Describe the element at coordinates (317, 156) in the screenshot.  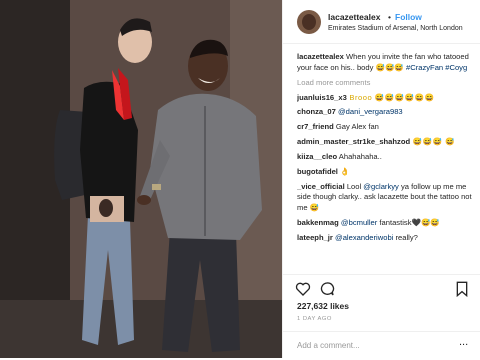
I see `comment-username: kiiza__cleo` at that location.